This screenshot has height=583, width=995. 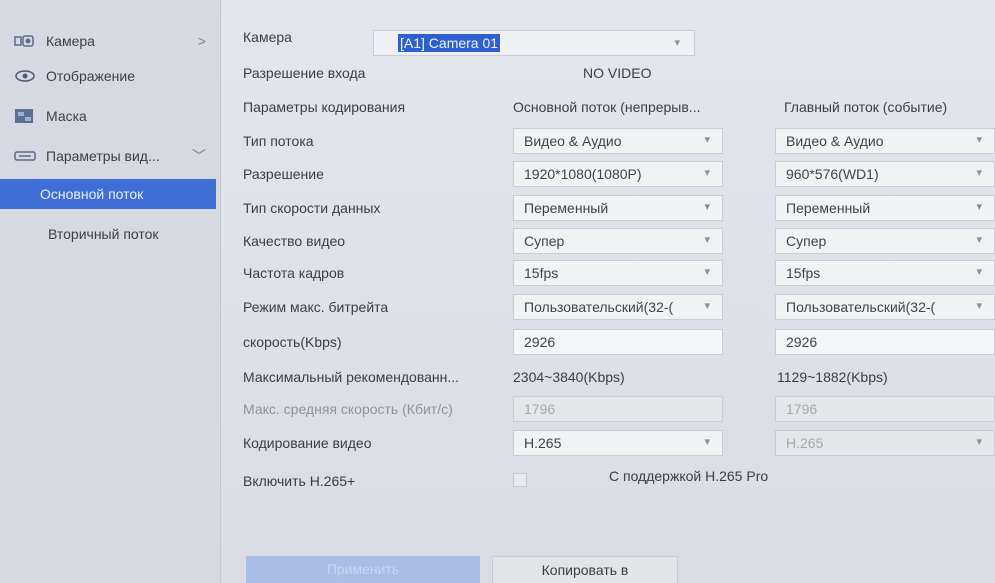 What do you see at coordinates (618, 273) in the screenshot?
I see `frame-rate-select-continuous: 15fps ▾` at bounding box center [618, 273].